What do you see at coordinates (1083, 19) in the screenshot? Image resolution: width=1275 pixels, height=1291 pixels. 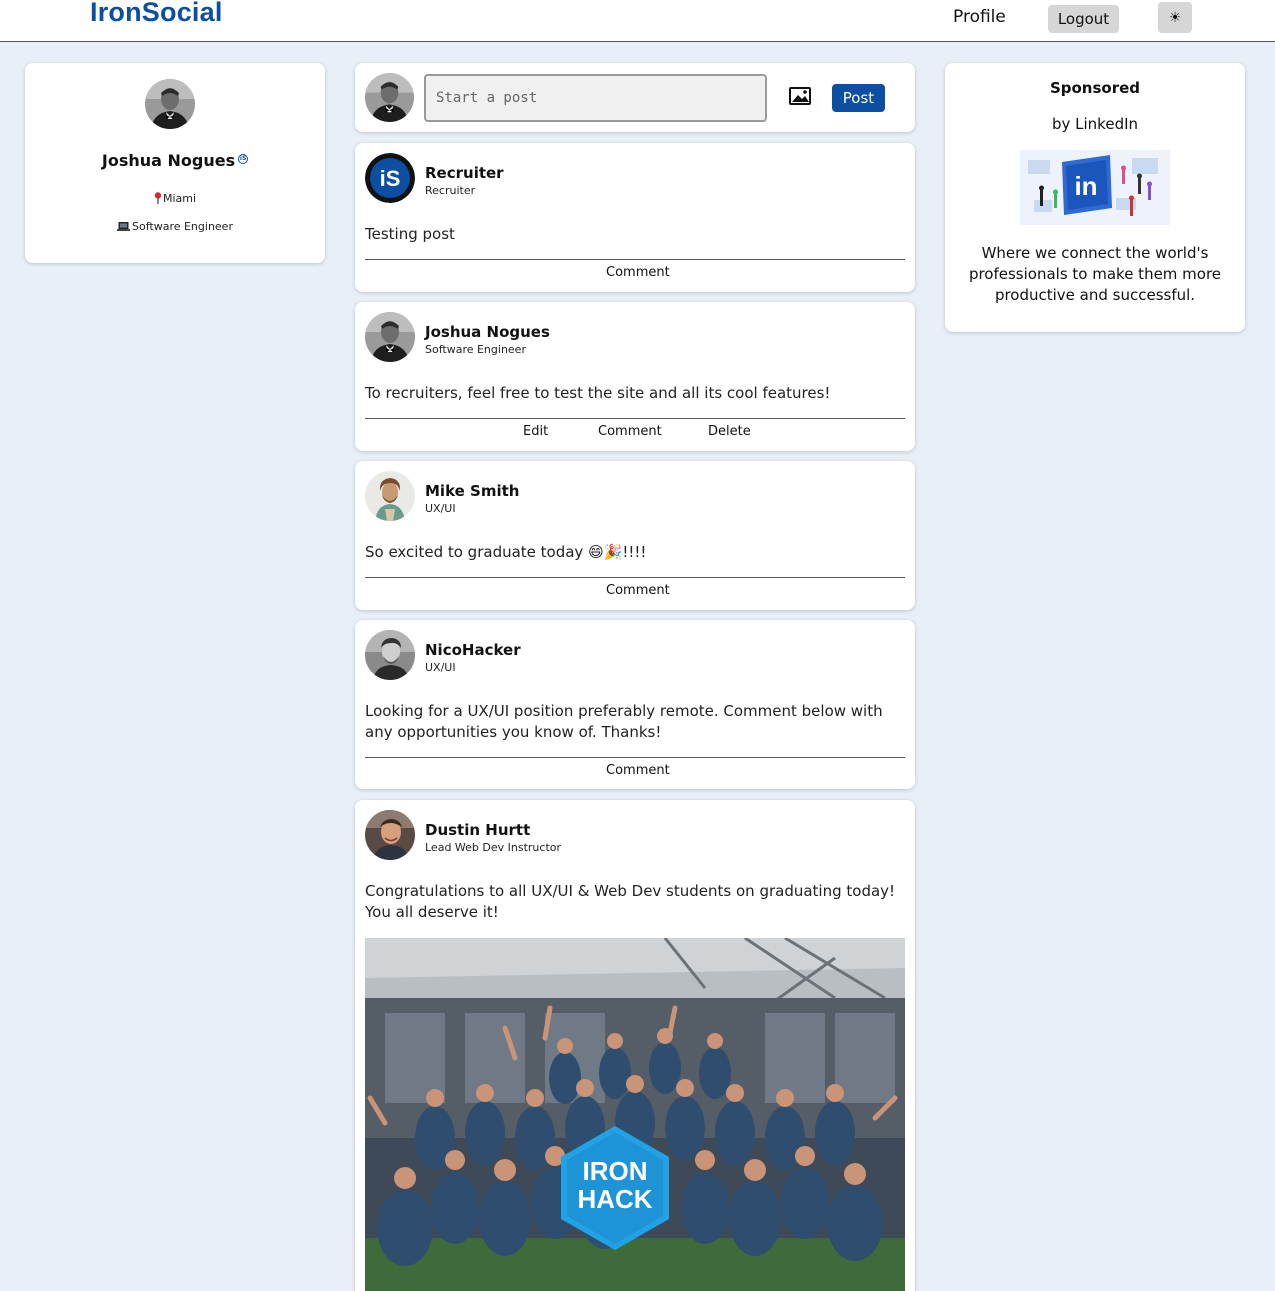 I see `logout-button: Logout` at bounding box center [1083, 19].